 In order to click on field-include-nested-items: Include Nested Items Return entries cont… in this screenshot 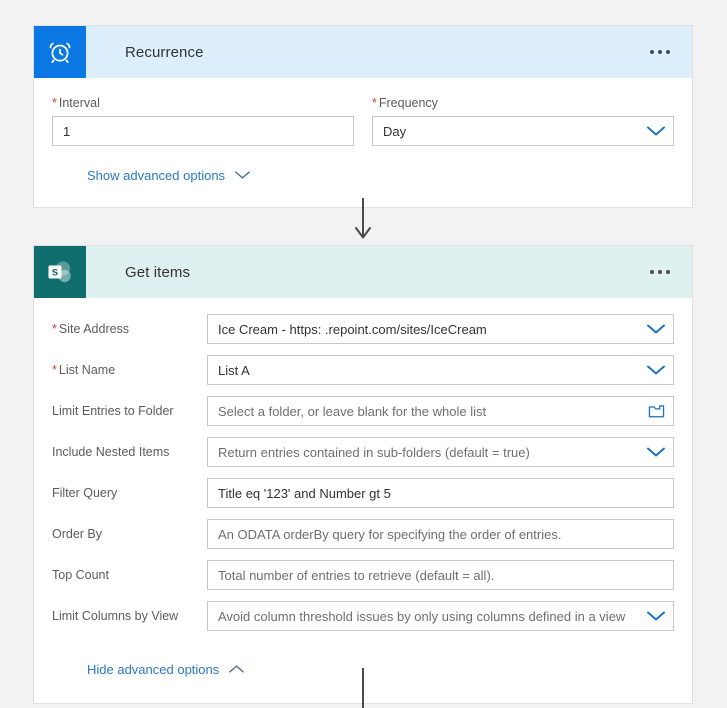, I will do `click(363, 452)`.